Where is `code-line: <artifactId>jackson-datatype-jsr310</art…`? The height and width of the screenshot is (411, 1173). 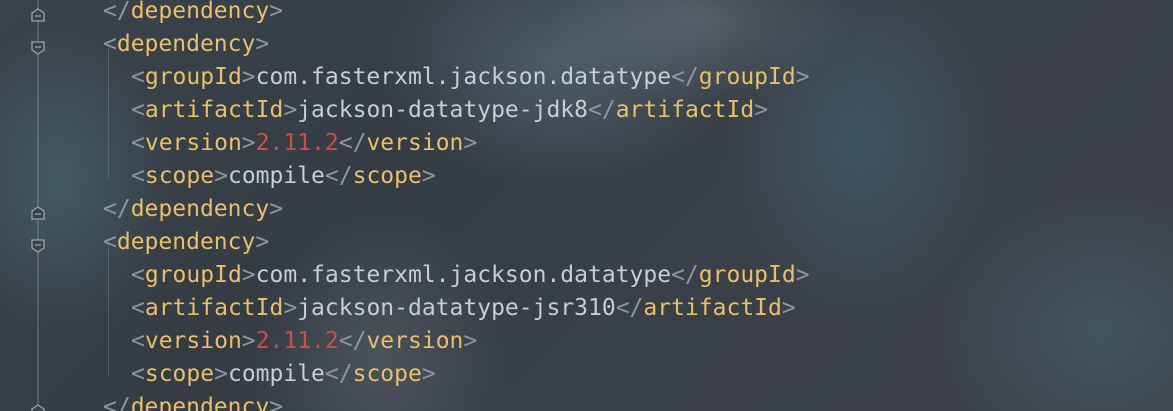
code-line: <artifactId>jackson-datatype-jsr310</art… is located at coordinates (449, 308).